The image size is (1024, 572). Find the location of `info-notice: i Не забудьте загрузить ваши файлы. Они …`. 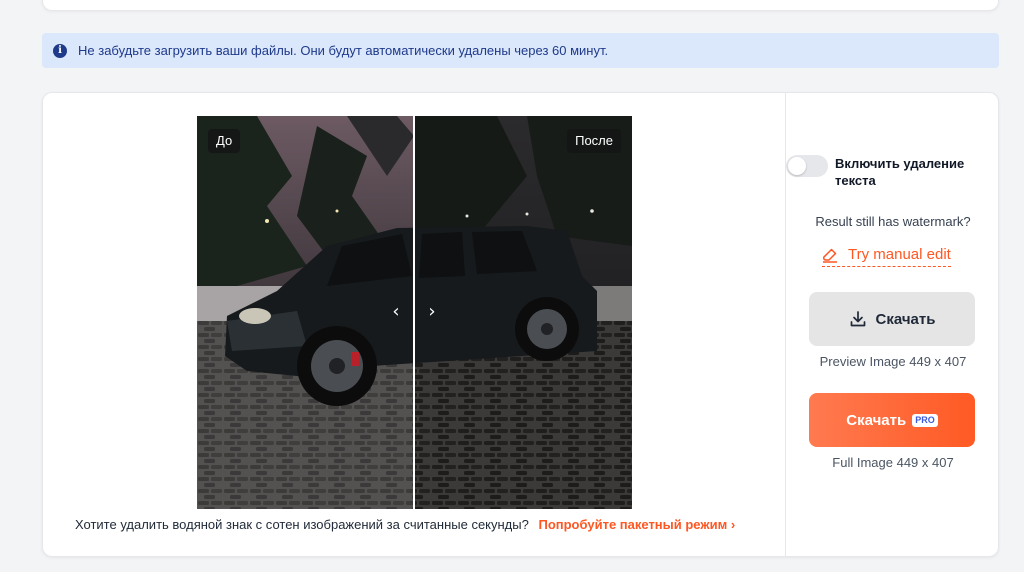

info-notice: i Не забудьте загрузить ваши файлы. Они … is located at coordinates (520, 50).